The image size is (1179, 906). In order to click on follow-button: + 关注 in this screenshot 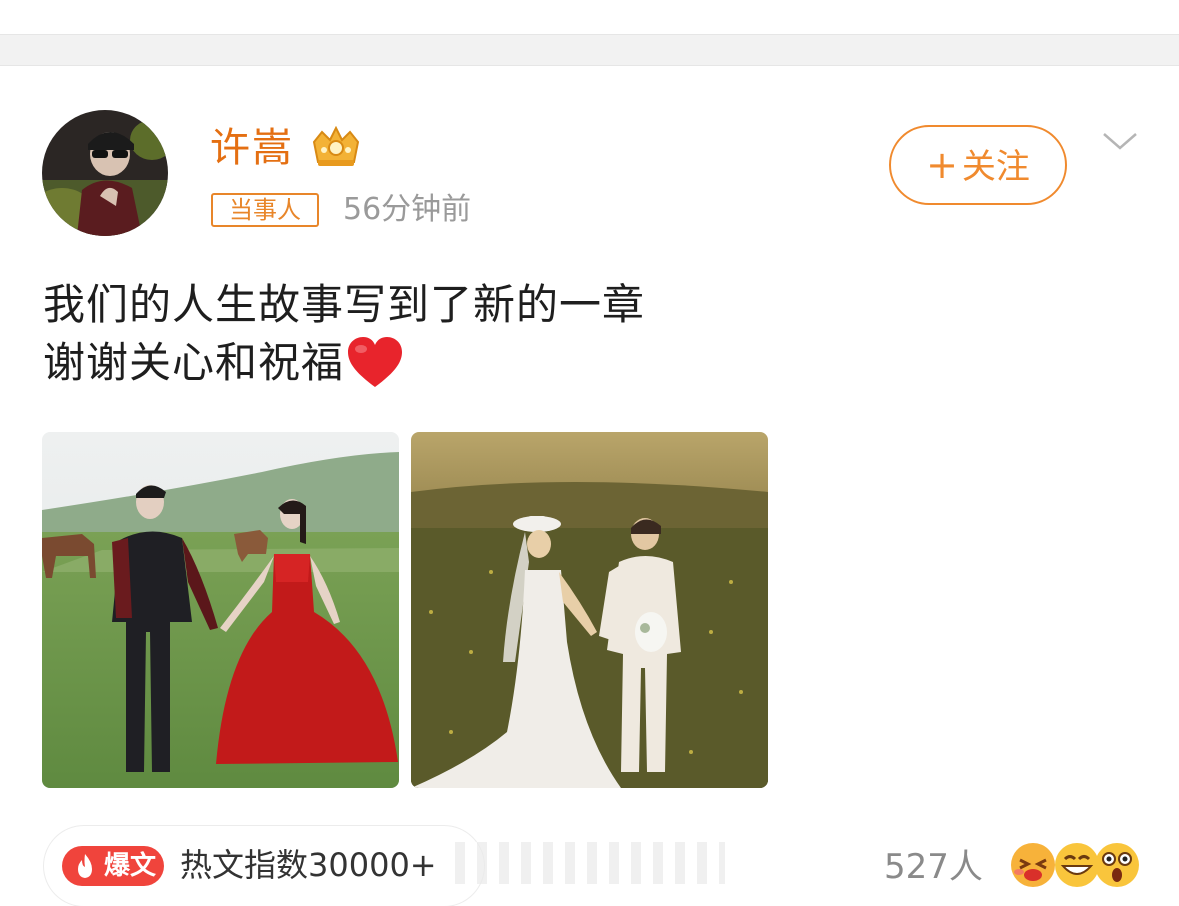, I will do `click(978, 165)`.